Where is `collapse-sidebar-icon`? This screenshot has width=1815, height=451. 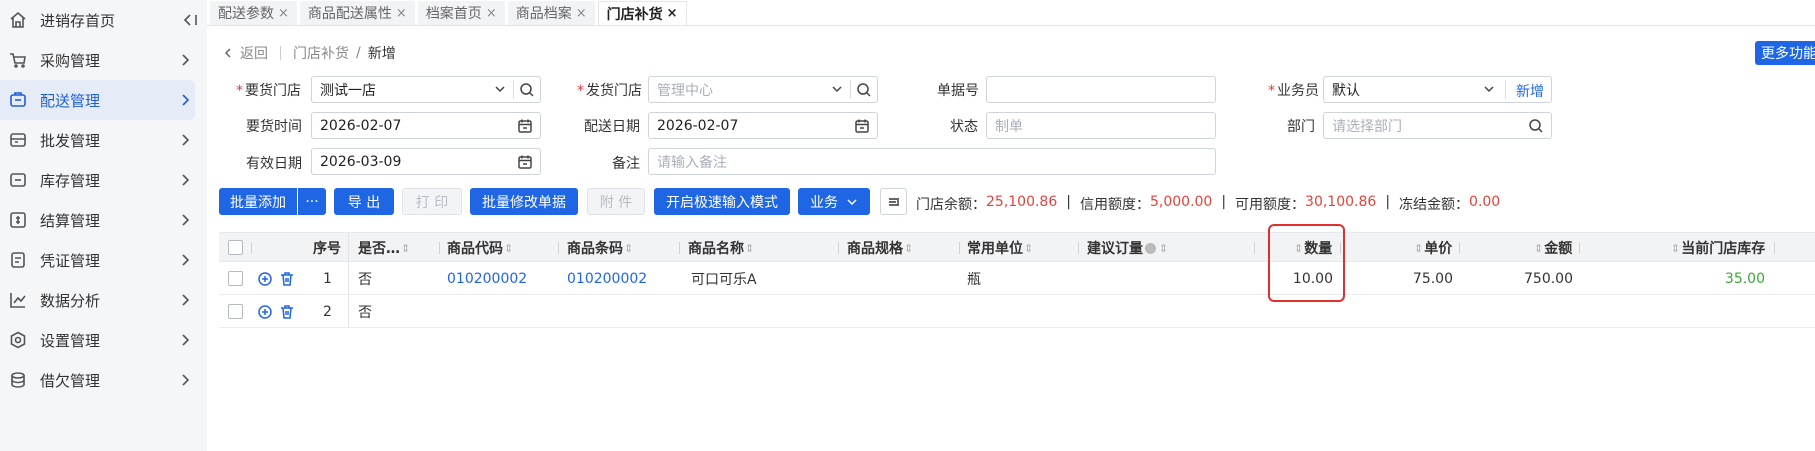 collapse-sidebar-icon is located at coordinates (189, 20).